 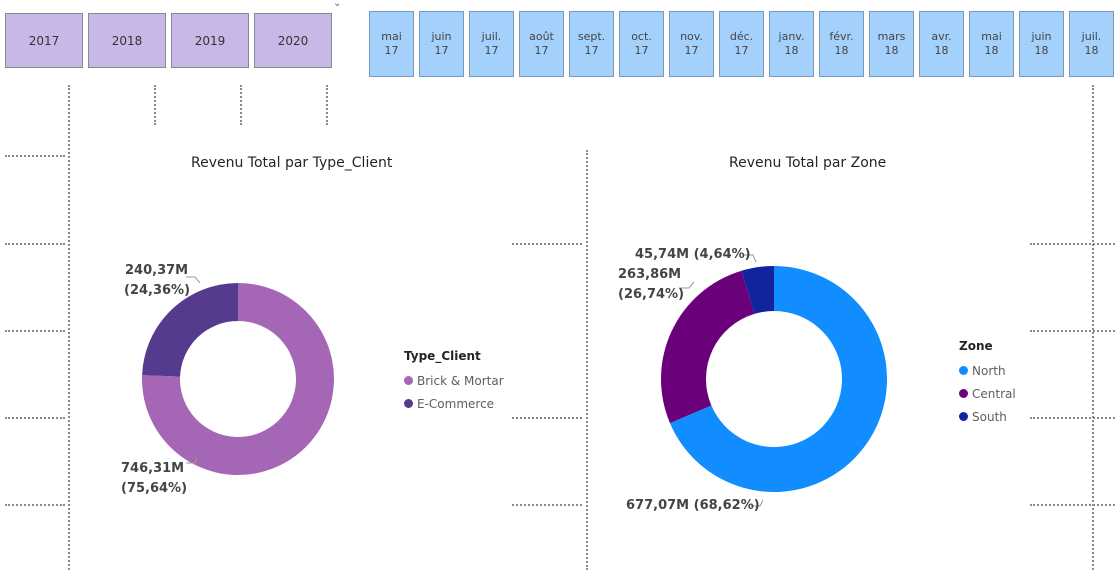 I want to click on data-label-percent: (68,62%), so click(x=726, y=505).